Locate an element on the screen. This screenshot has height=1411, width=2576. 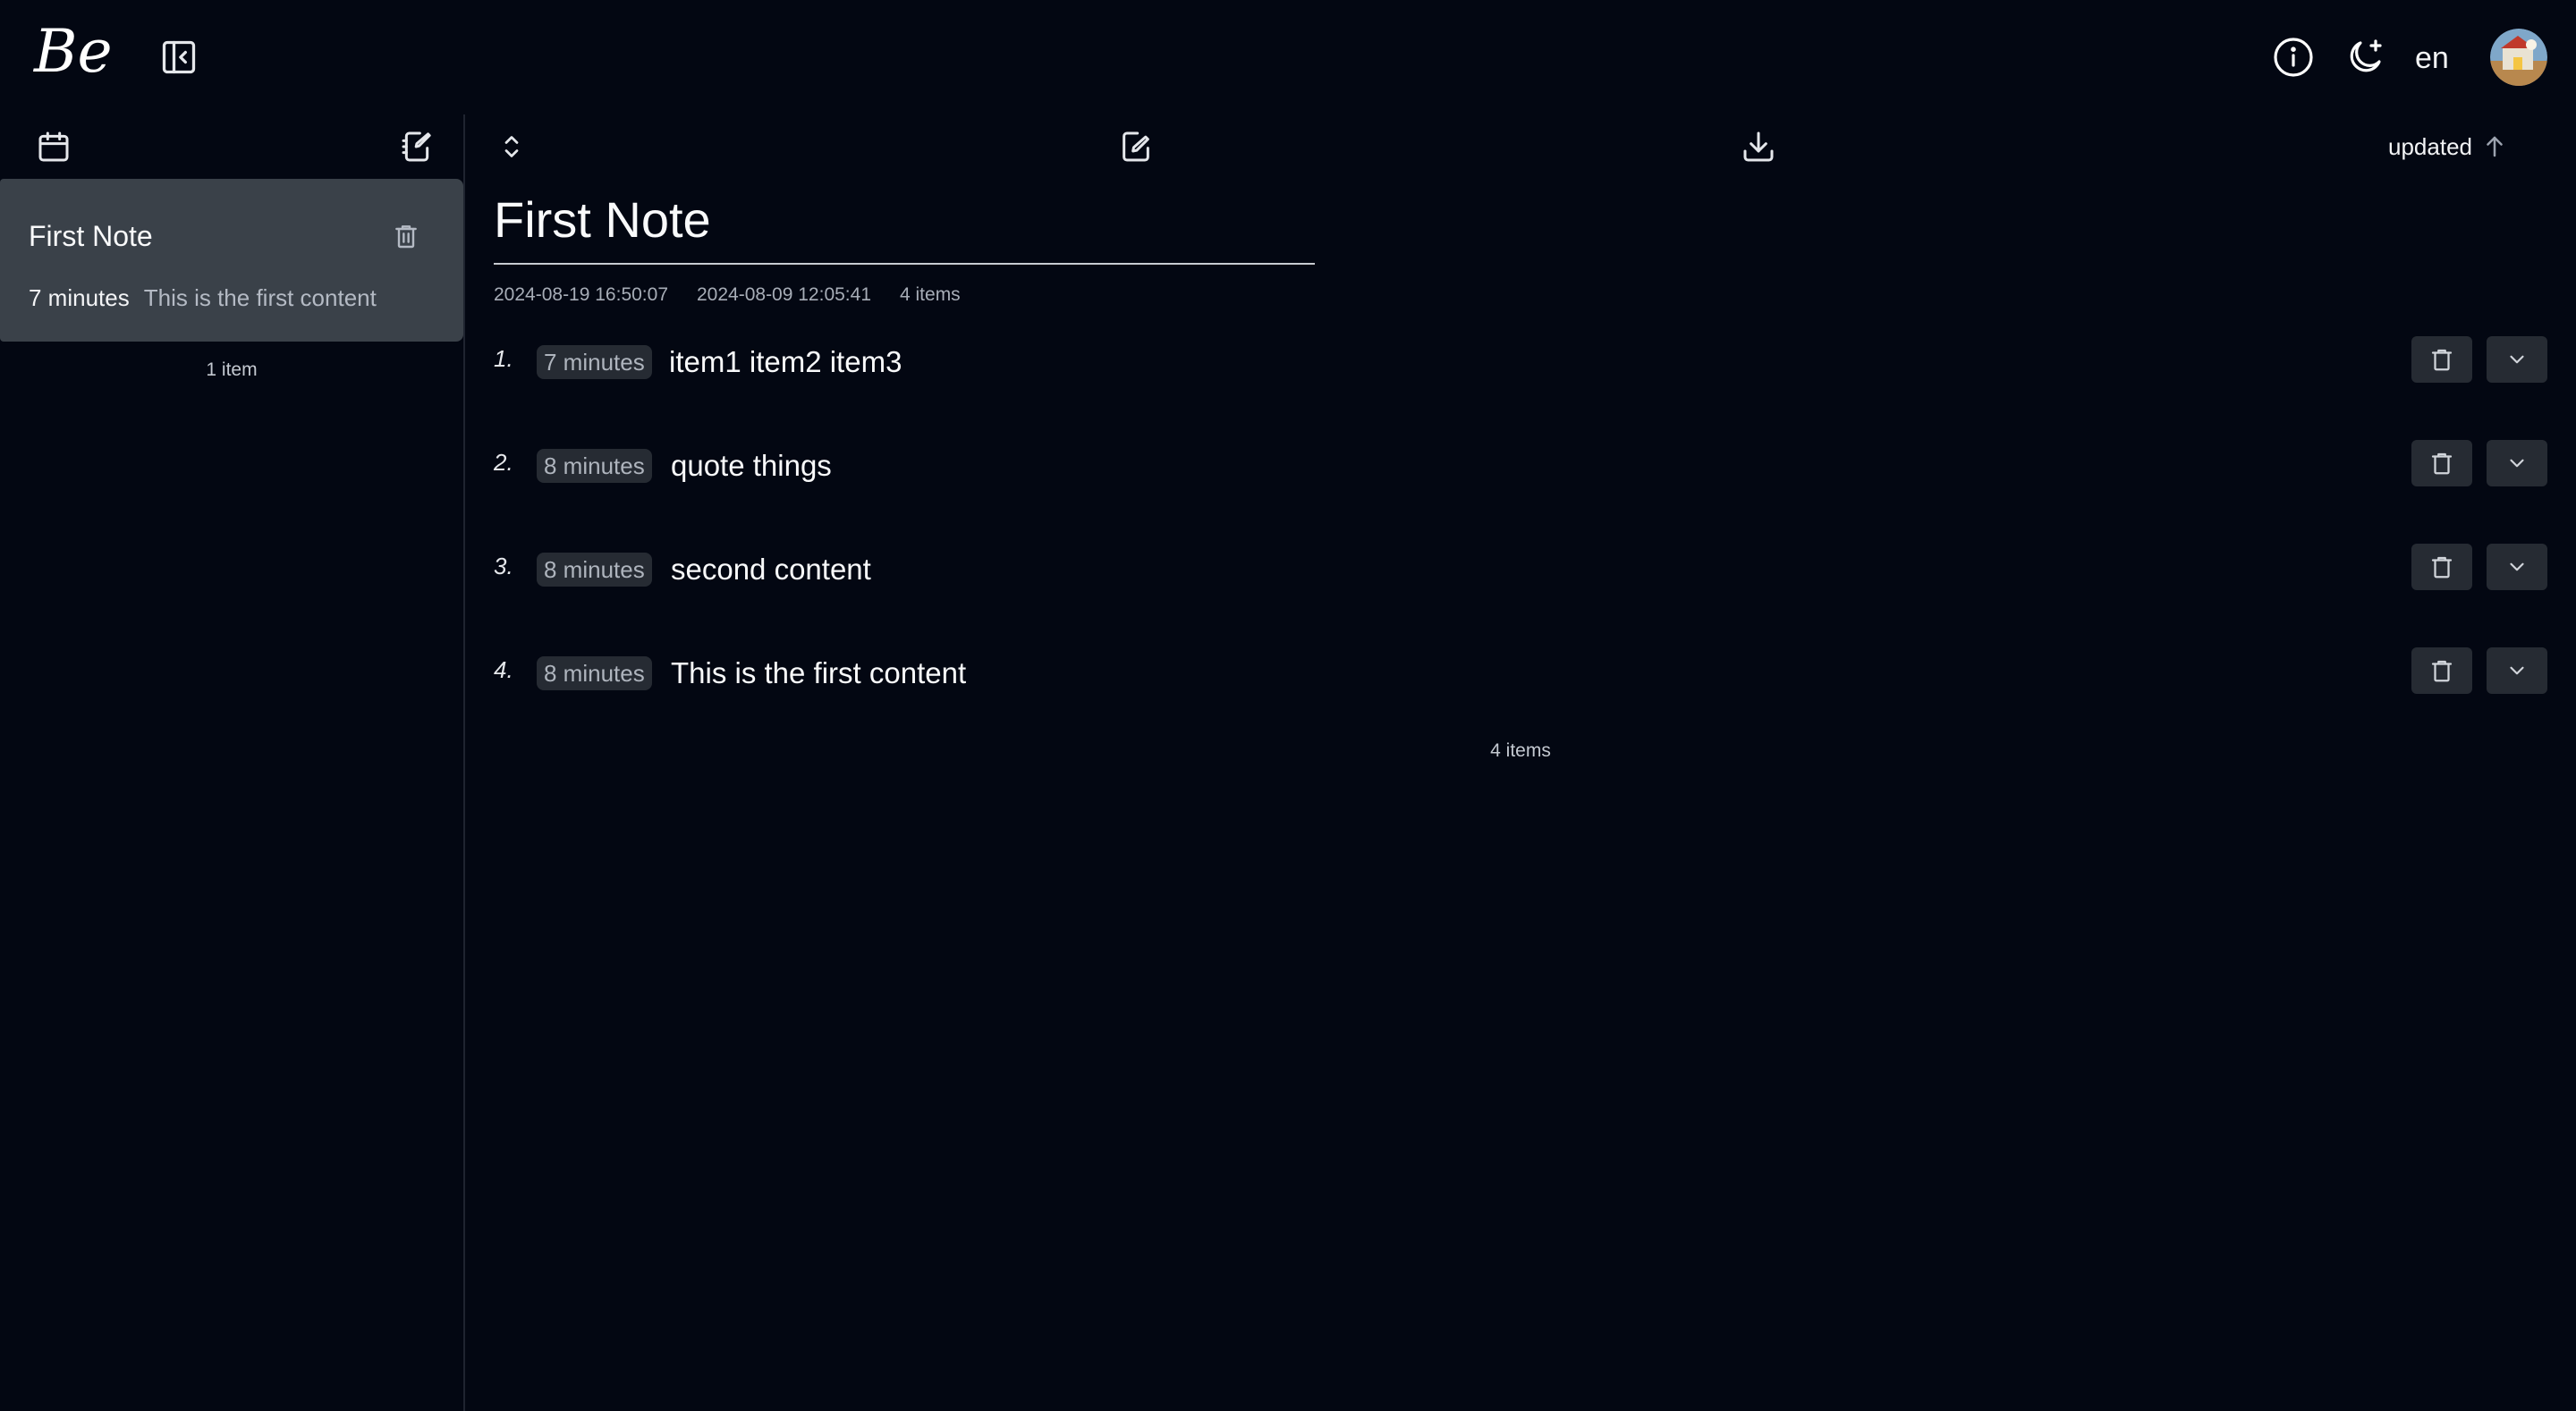
item-time-badge: 7 minutes is located at coordinates (594, 362).